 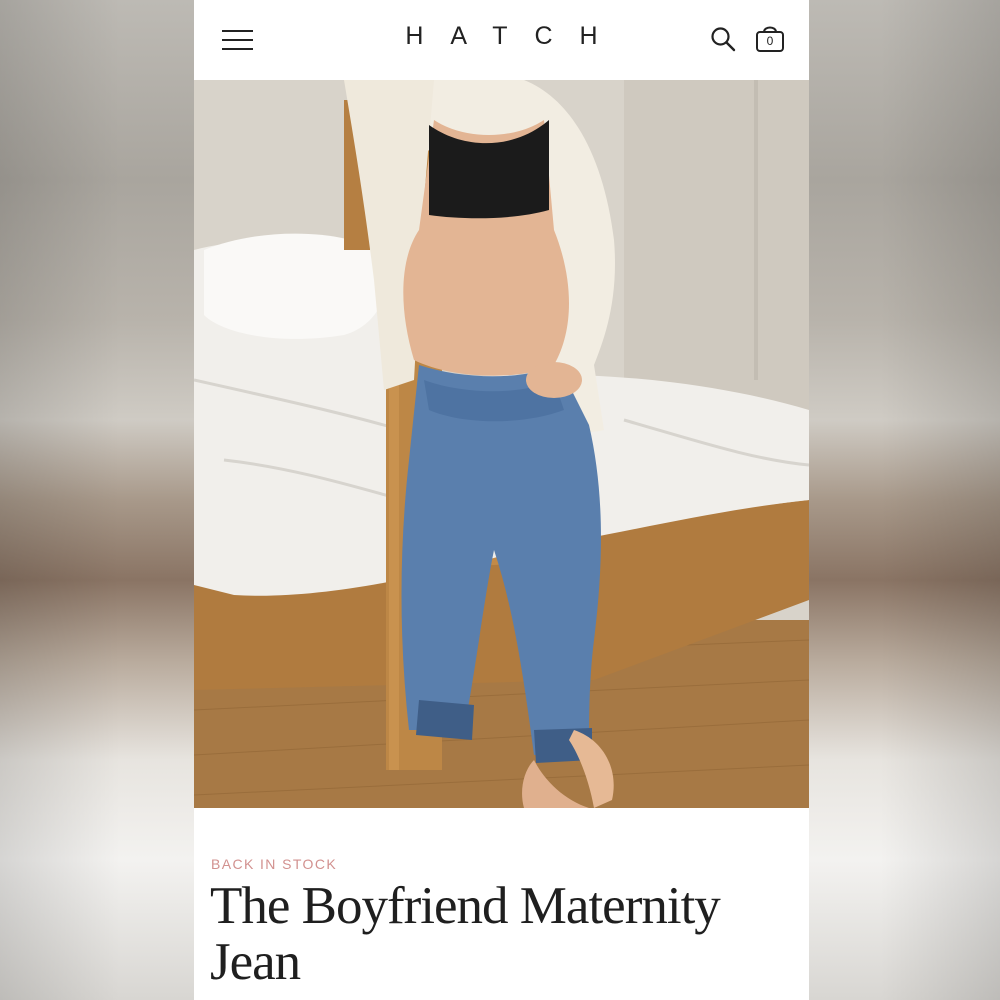 I want to click on shopping-bag-icon: 0, so click(x=770, y=38).